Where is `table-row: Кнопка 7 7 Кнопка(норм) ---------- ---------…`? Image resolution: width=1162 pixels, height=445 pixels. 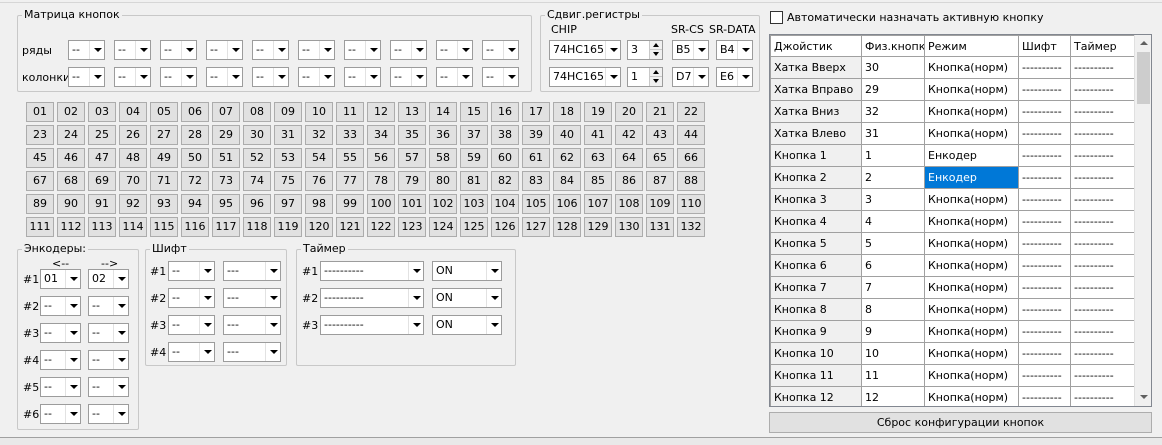 table-row: Кнопка 7 7 Кнопка(норм) ---------- ---------… is located at coordinates (952, 287).